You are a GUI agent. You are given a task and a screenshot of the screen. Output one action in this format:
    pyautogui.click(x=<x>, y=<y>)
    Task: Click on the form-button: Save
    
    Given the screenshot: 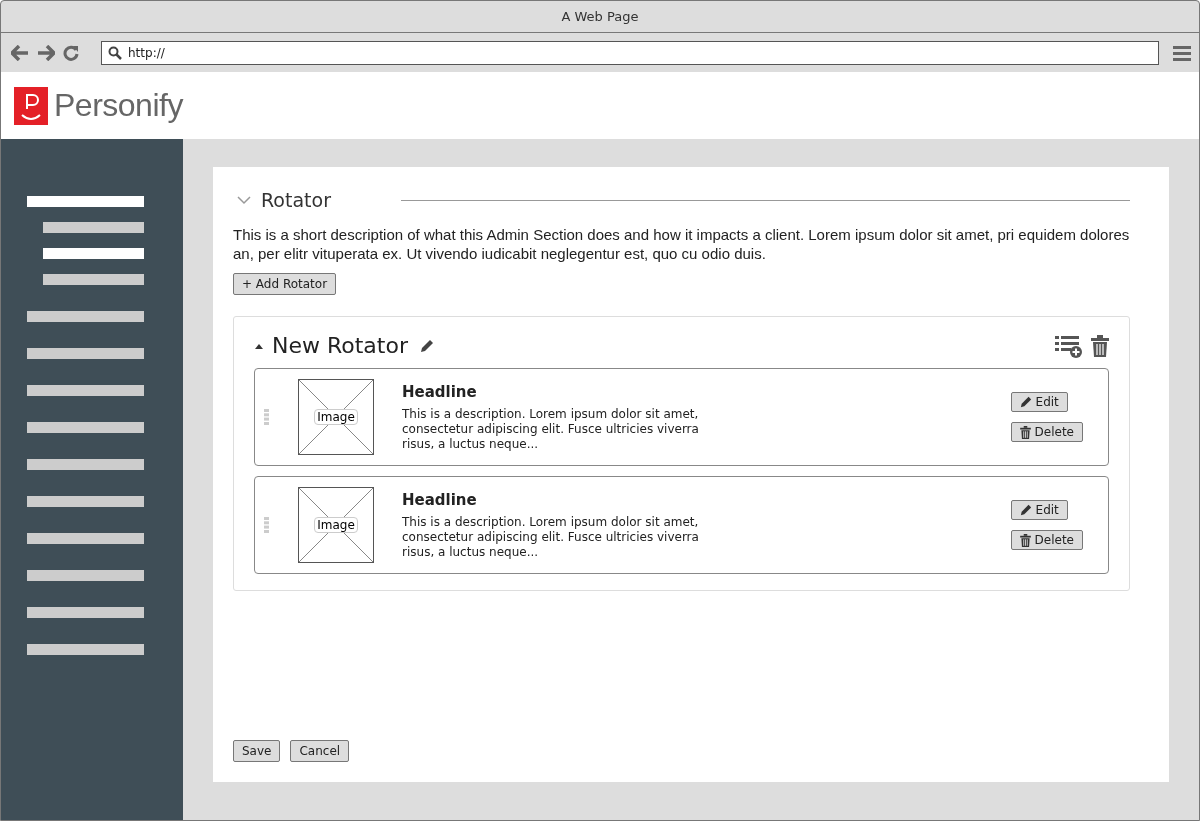 What is the action you would take?
    pyautogui.click(x=257, y=751)
    